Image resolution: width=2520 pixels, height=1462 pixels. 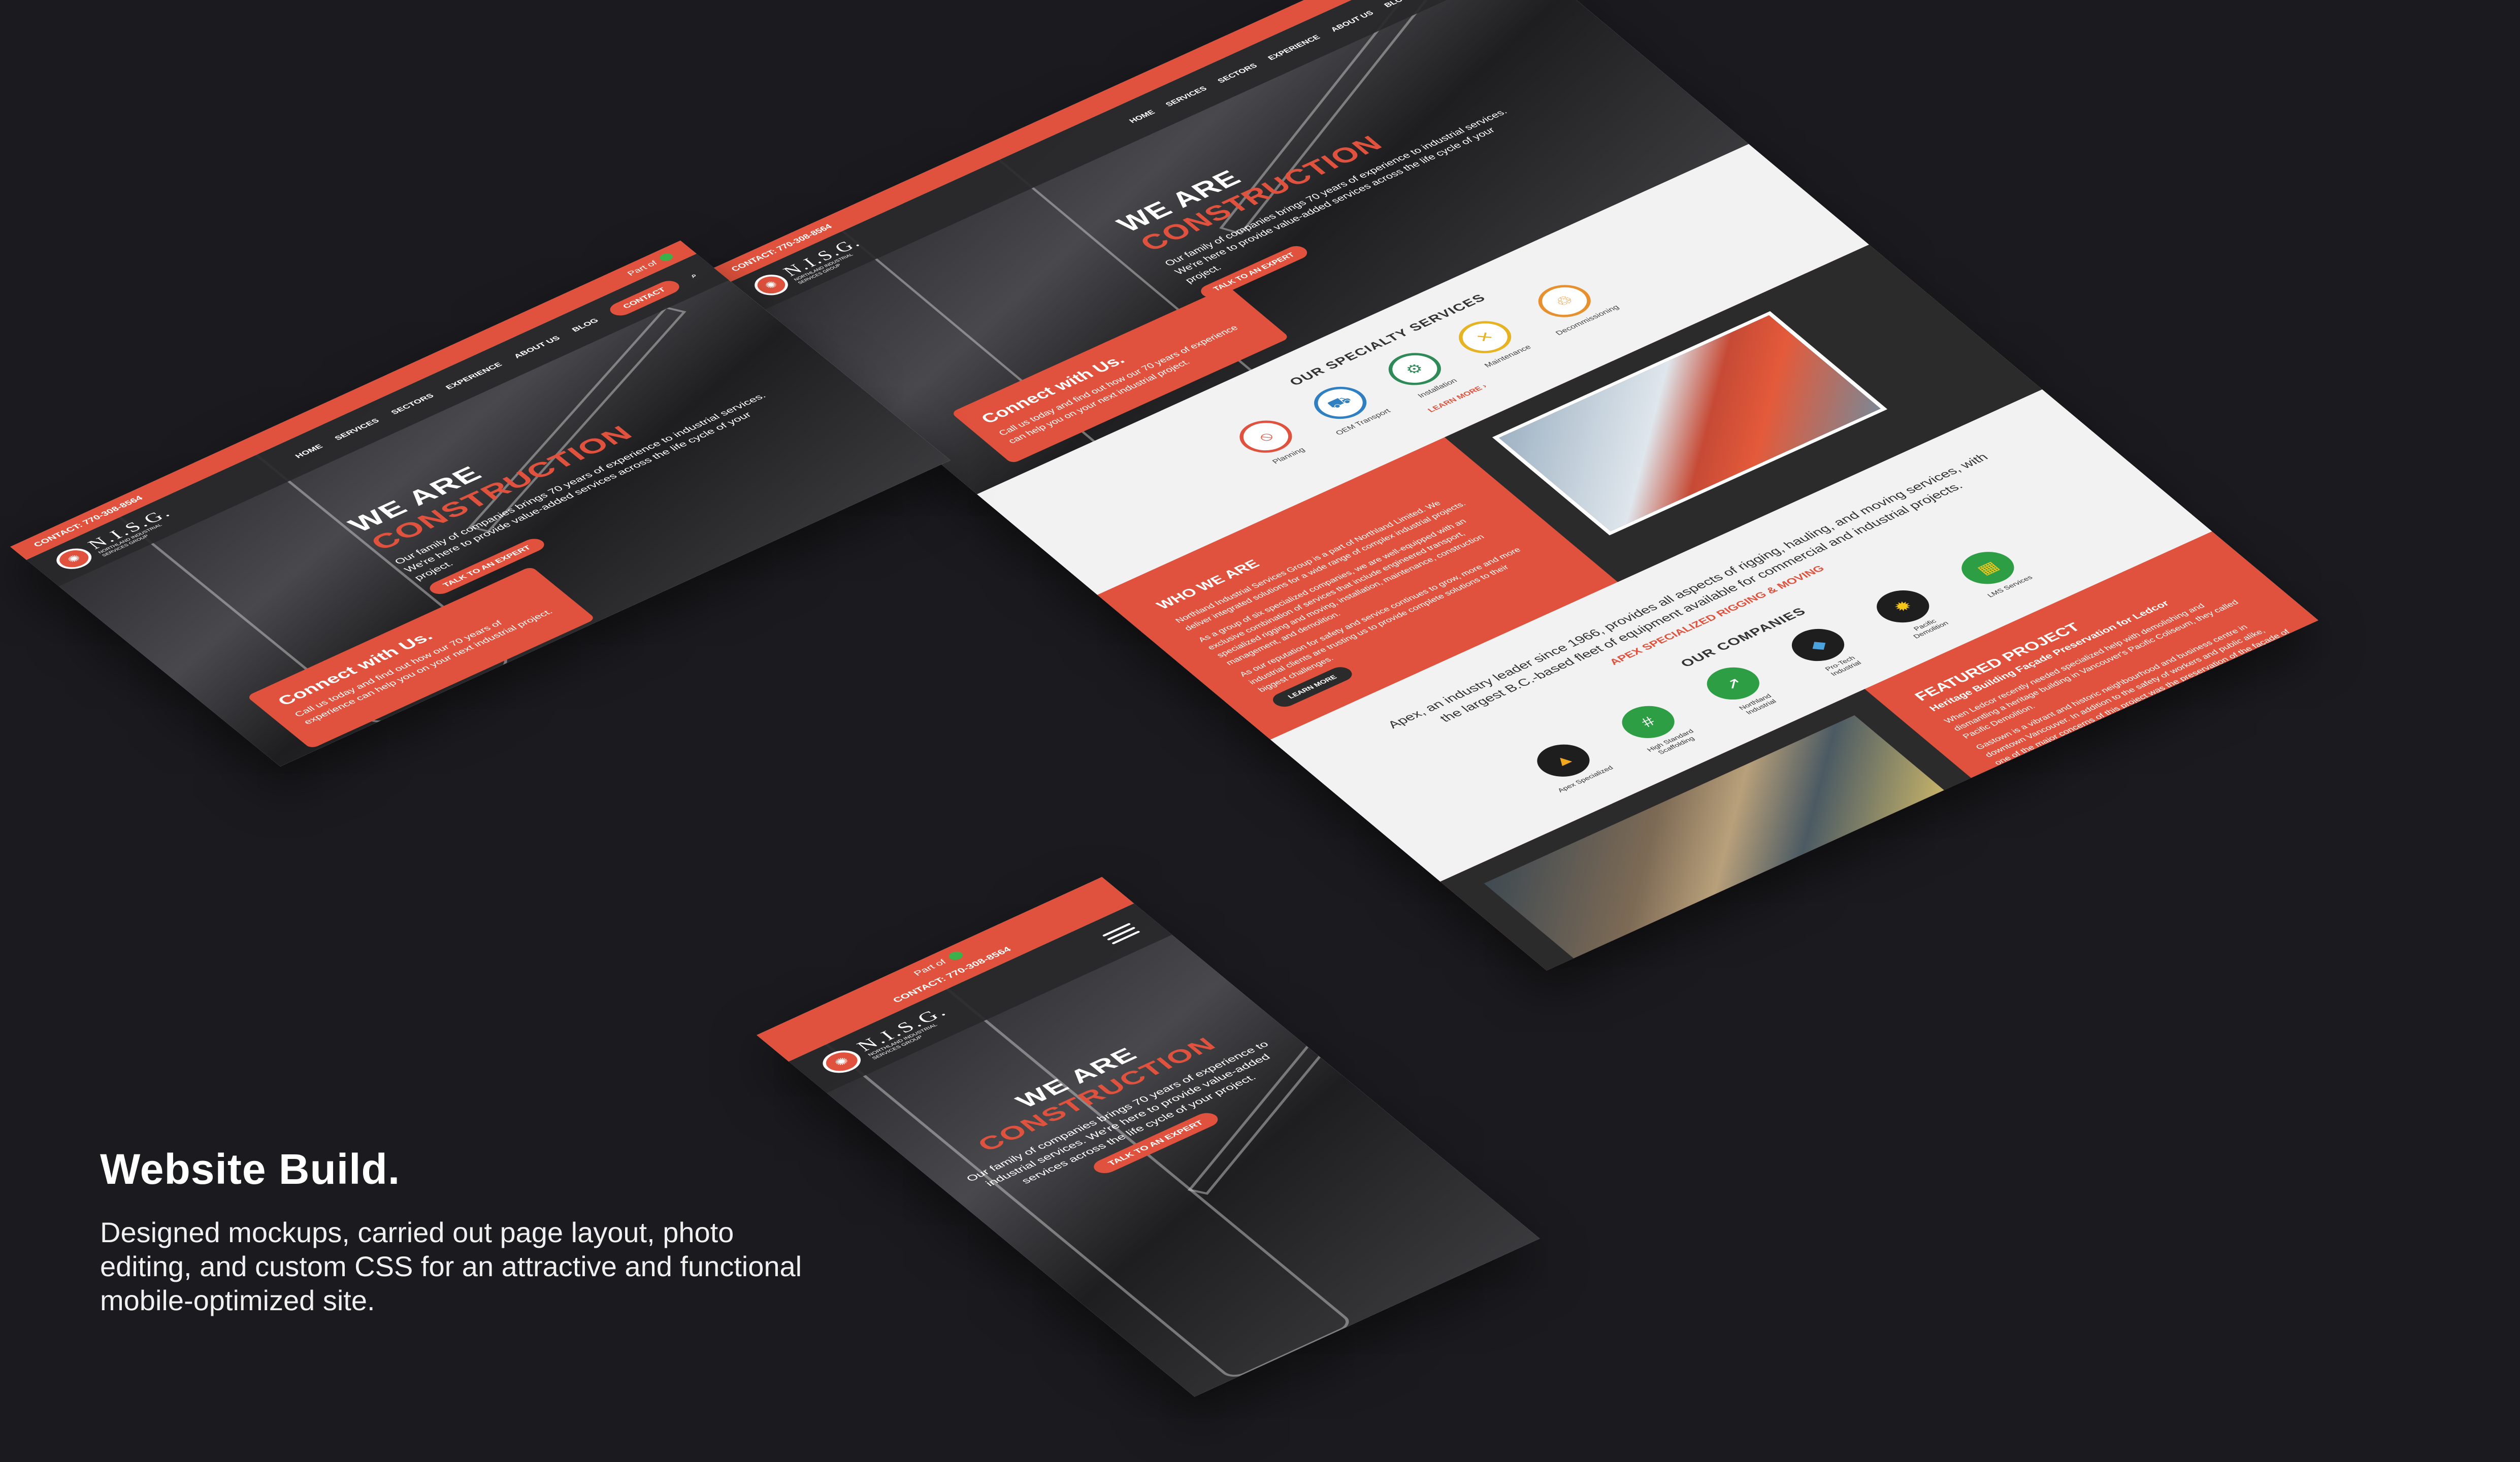 I want to click on caption-title: Website Build., so click(x=250, y=1169).